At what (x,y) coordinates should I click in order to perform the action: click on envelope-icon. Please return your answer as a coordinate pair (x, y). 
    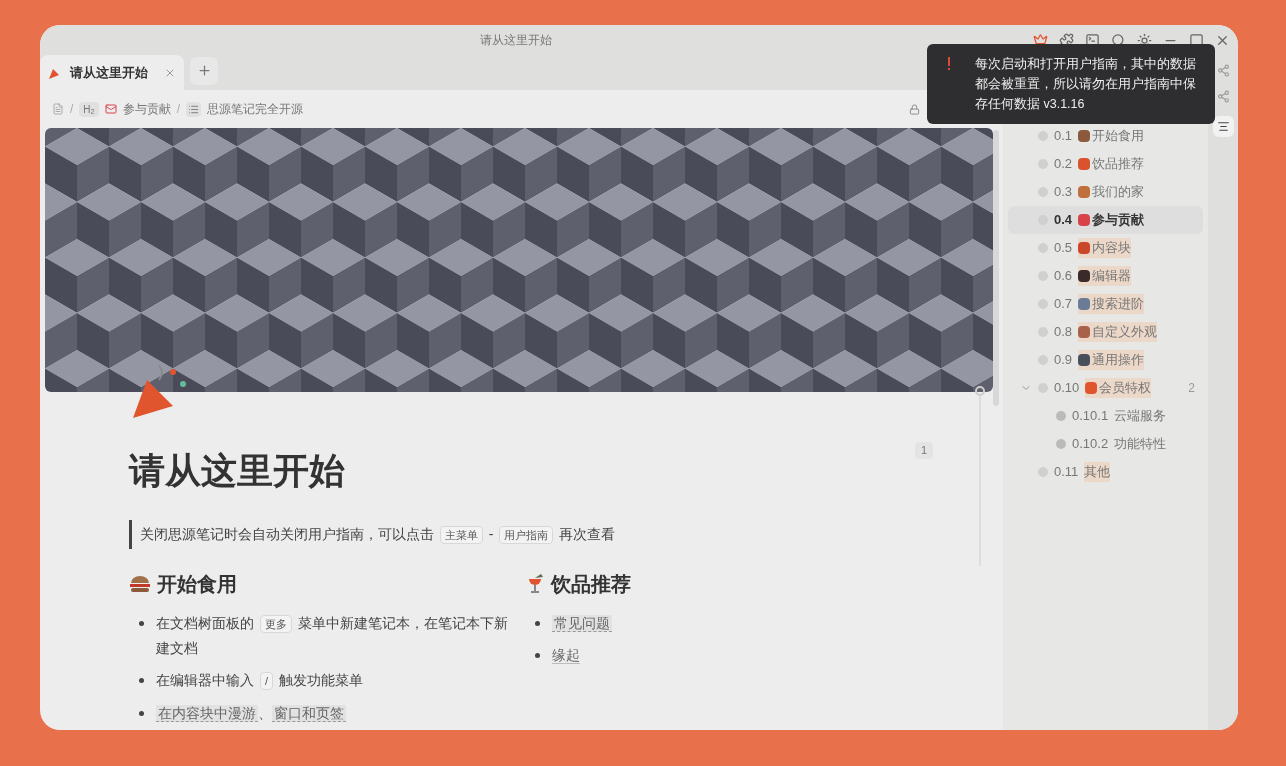
    Looking at the image, I should click on (110, 109).